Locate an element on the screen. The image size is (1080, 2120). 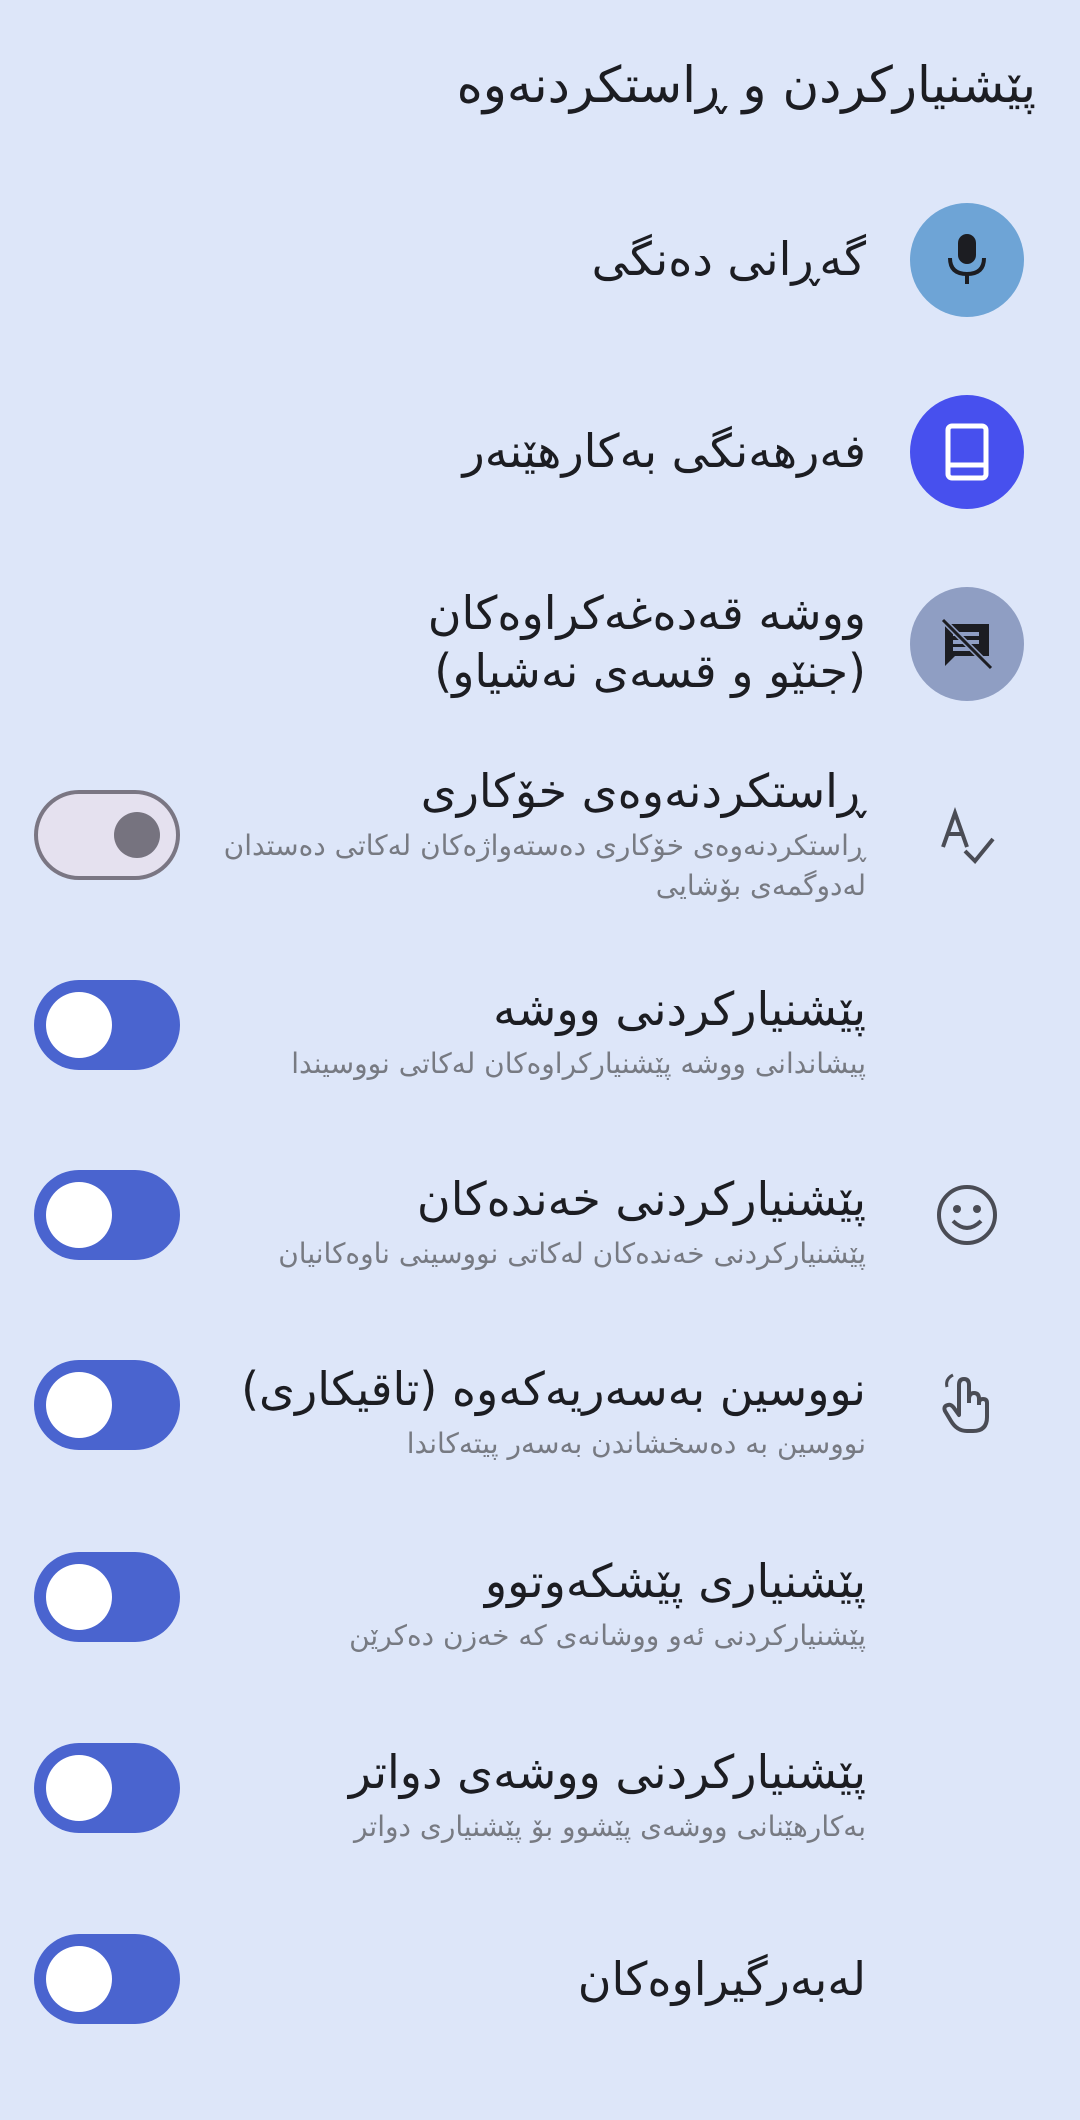
word-suggestions-toggle is located at coordinates (107, 1025).